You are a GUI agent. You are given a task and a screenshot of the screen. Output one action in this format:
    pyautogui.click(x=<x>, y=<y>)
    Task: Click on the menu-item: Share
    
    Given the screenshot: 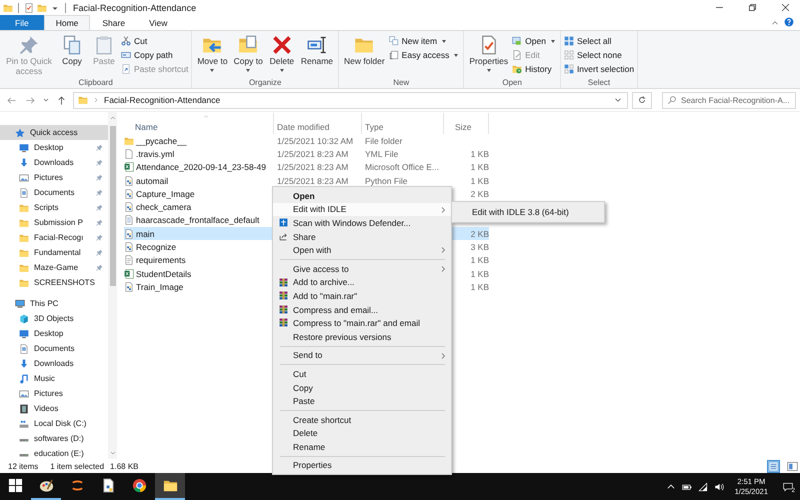 What is the action you would take?
    pyautogui.click(x=362, y=237)
    